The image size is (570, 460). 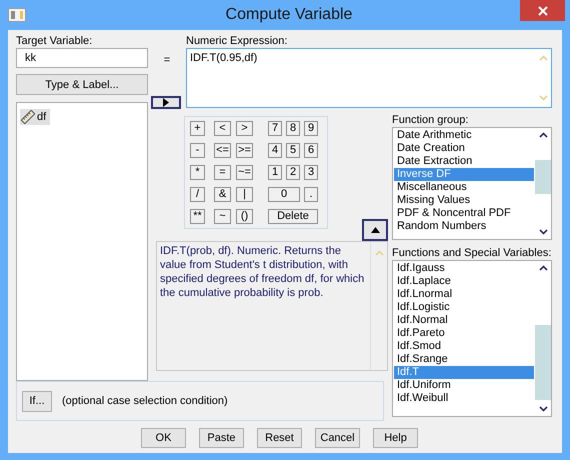 I want to click on keypad-key: |, so click(x=244, y=194).